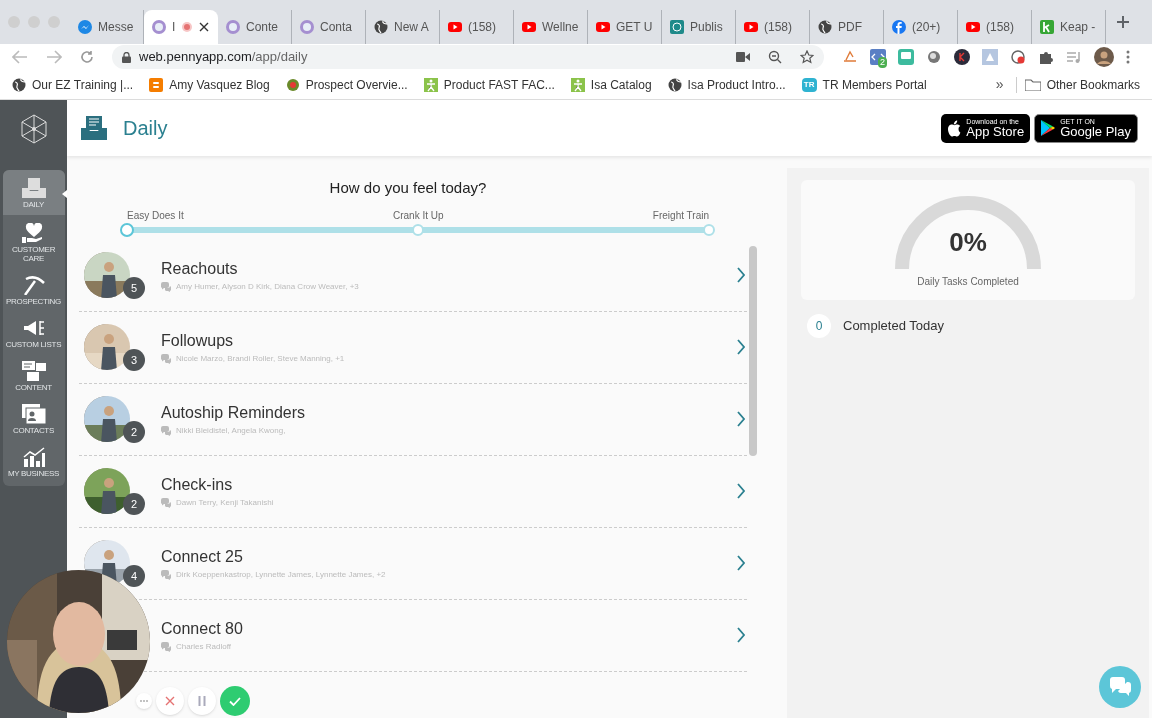 The height and width of the screenshot is (720, 1152). What do you see at coordinates (33, 414) in the screenshot?
I see `contact-cards-icon` at bounding box center [33, 414].